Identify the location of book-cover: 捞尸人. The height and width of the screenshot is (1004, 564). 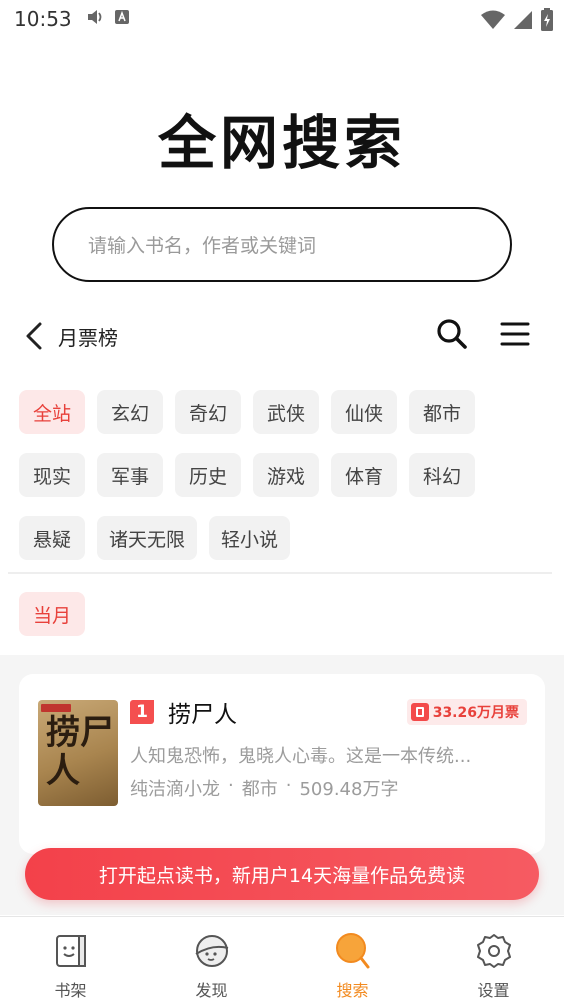
(78, 753).